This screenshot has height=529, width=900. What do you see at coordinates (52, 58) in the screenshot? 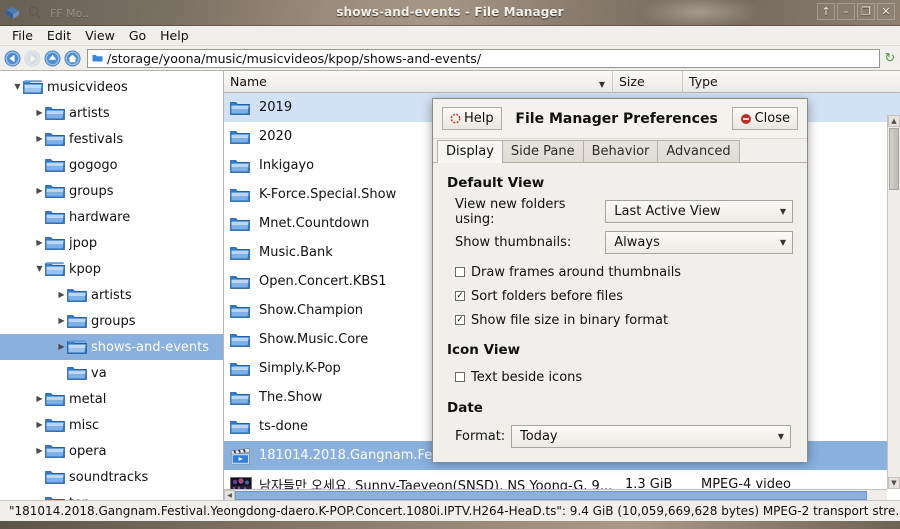
I see `up-button` at bounding box center [52, 58].